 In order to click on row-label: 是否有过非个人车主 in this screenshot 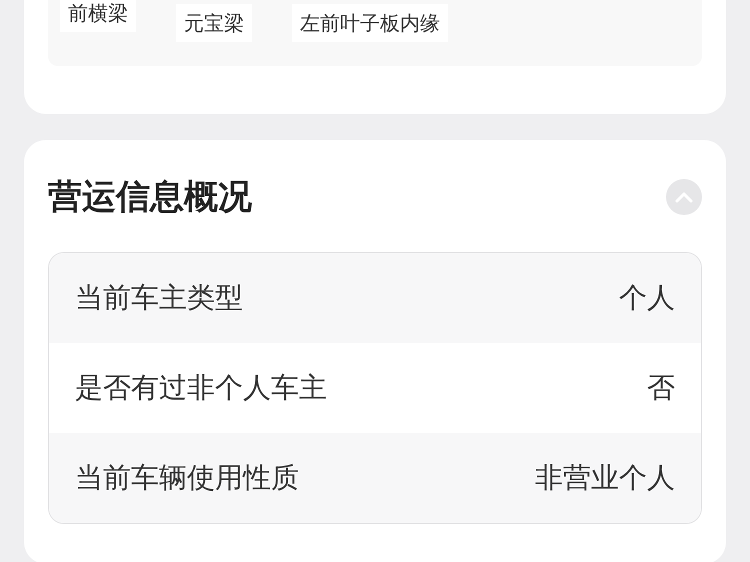, I will do `click(201, 388)`.